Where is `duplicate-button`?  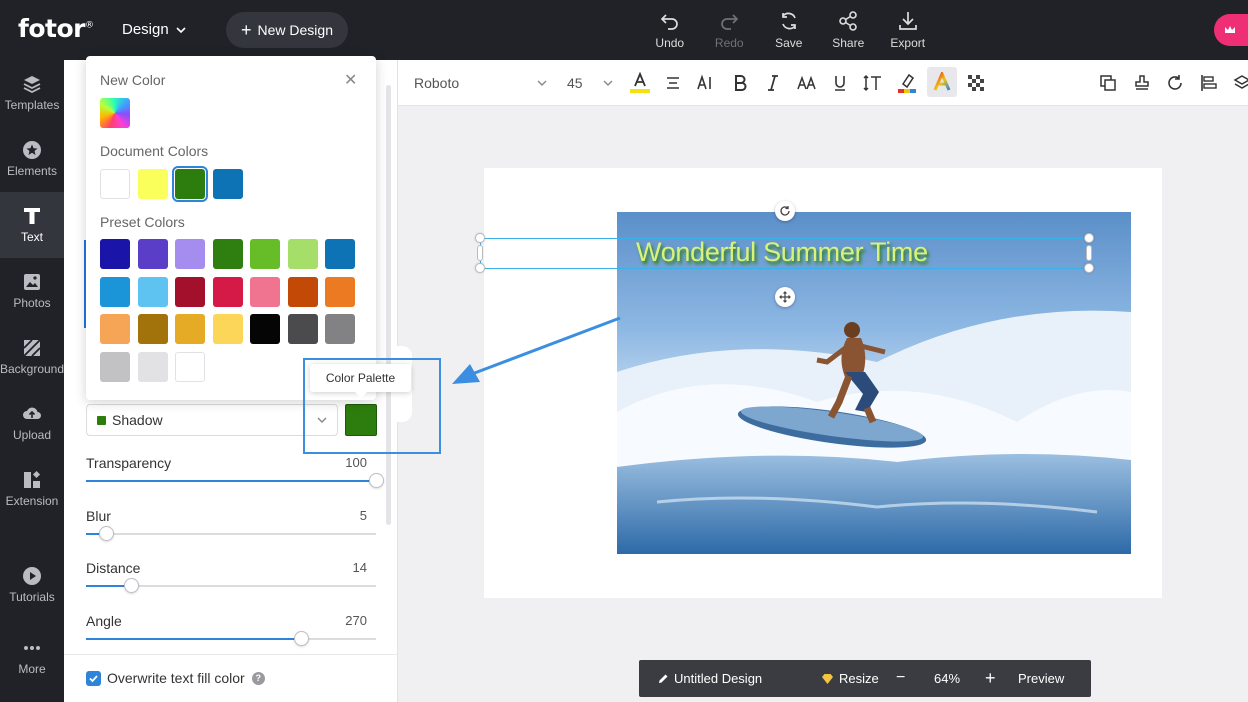
duplicate-button is located at coordinates (1108, 83).